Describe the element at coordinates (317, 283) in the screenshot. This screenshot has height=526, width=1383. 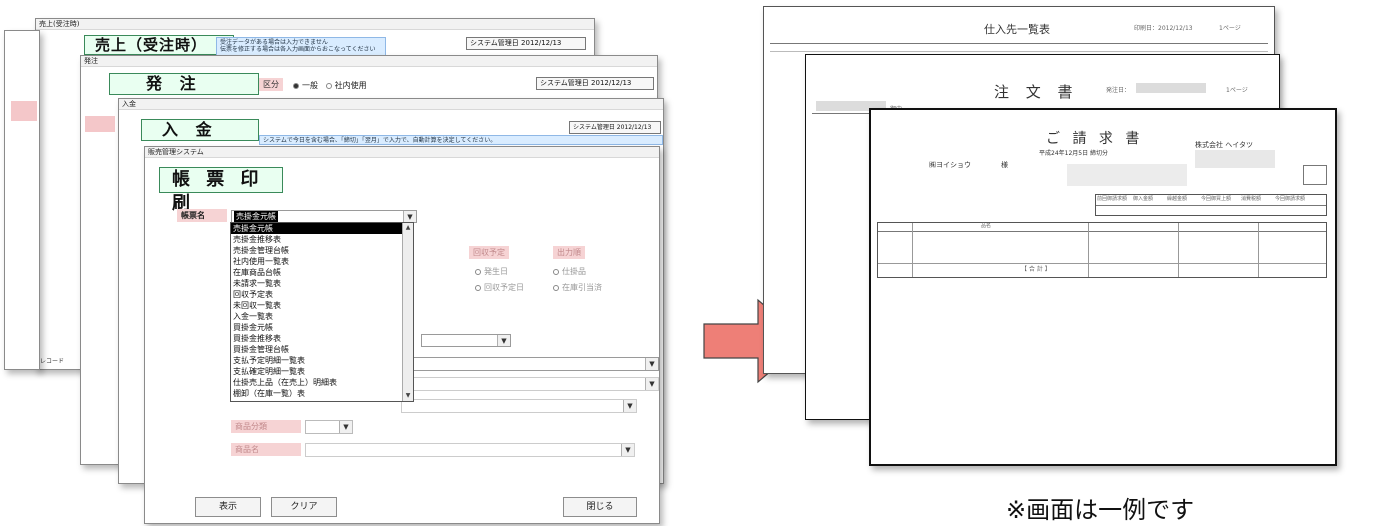
I see `dropdown-option: 未請求一覧表` at that location.